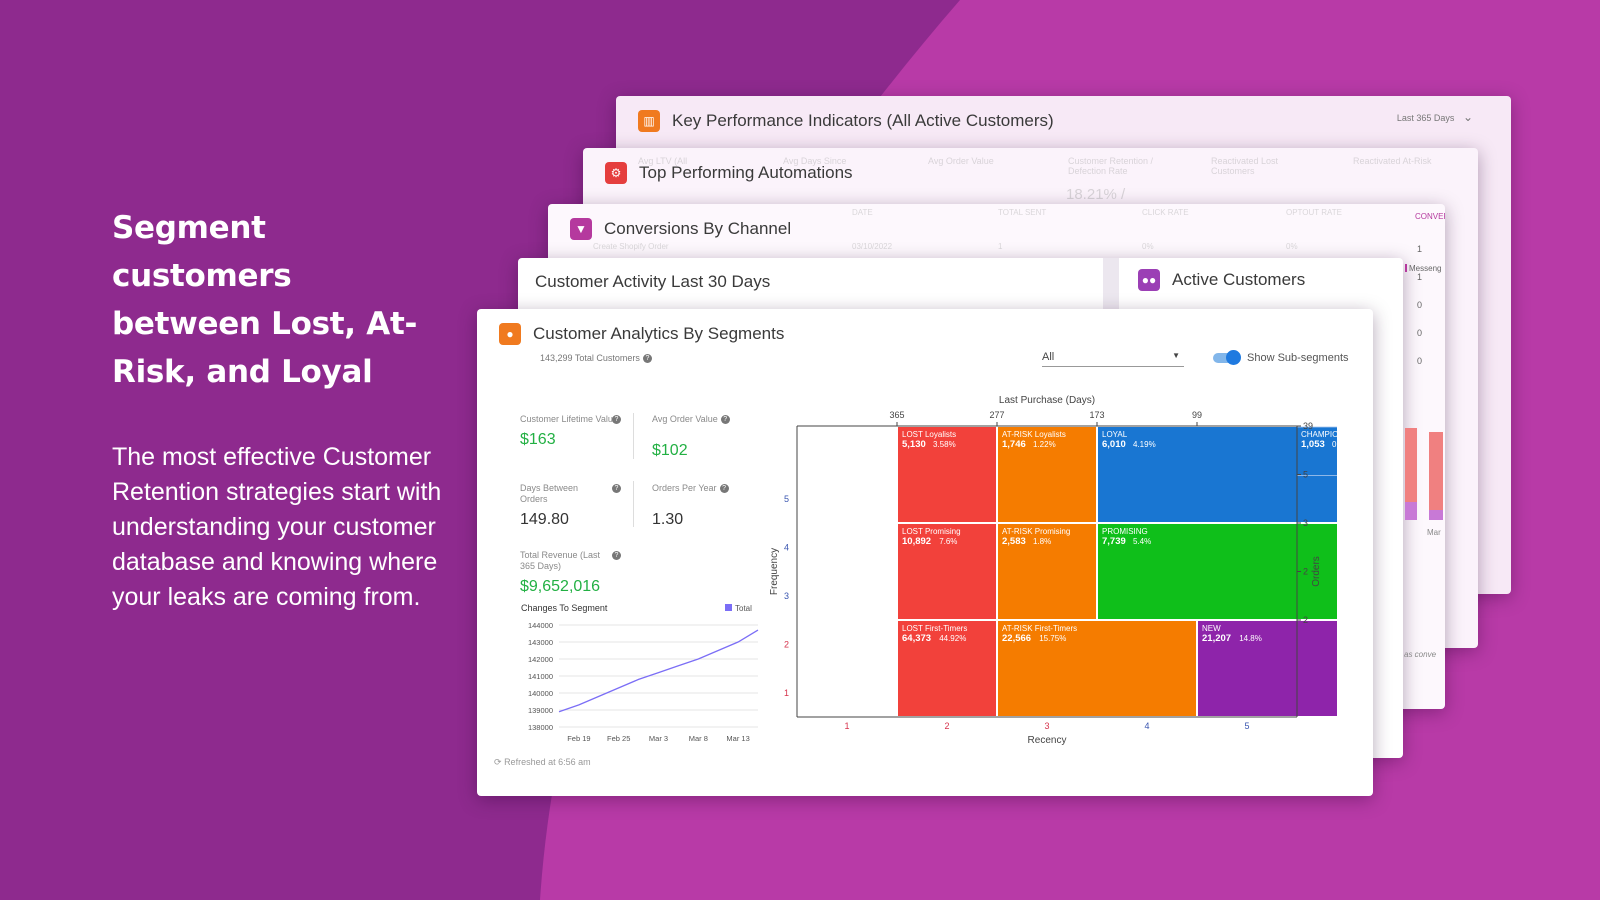 This screenshot has height=900, width=1600. Describe the element at coordinates (633, 504) in the screenshot. I see `metric-divider` at that location.